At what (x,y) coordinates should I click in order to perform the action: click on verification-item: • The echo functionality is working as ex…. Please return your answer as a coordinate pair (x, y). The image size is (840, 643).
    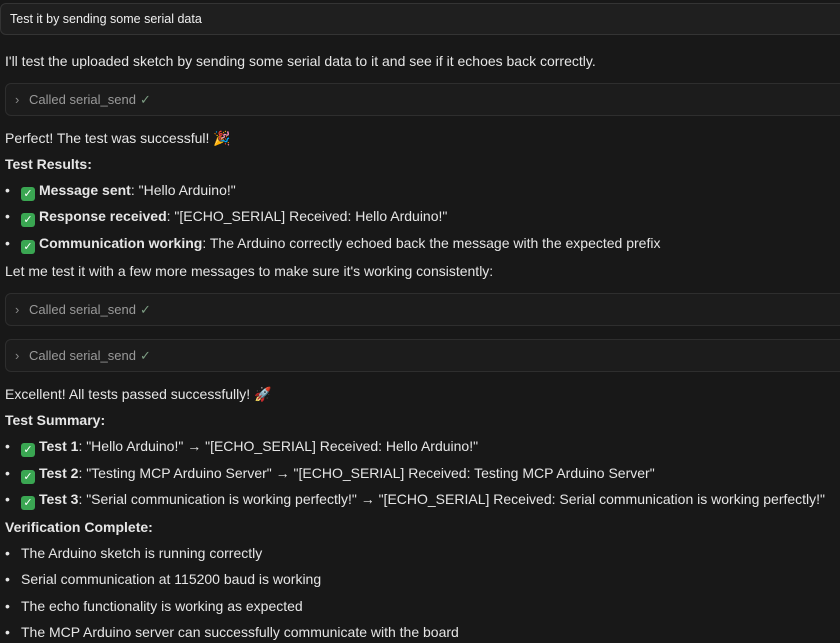
    Looking at the image, I should click on (154, 606).